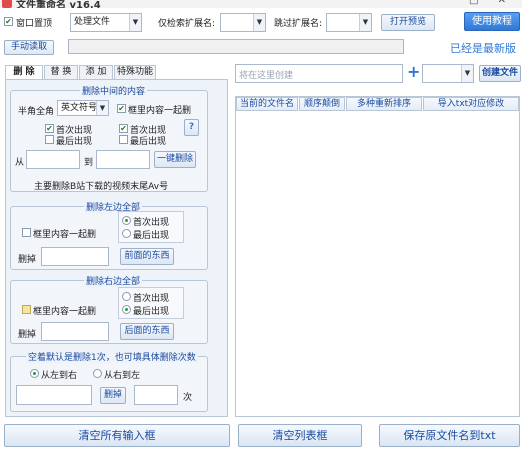 The height and width of the screenshot is (453, 522). I want to click on delete-middle-title: 删除中间的内容, so click(114, 90).